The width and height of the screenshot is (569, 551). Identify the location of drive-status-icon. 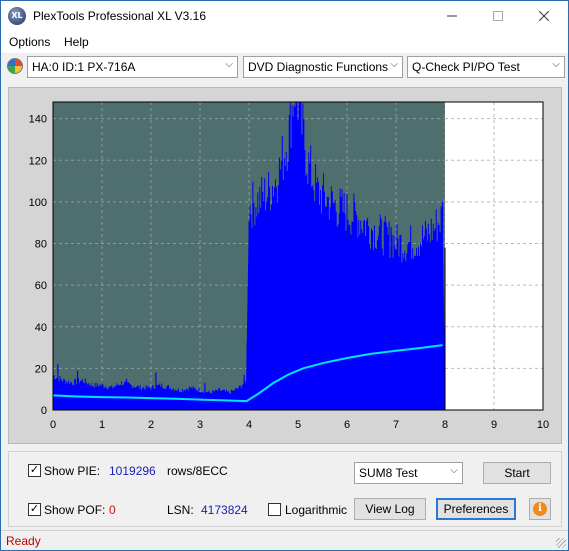
(15, 66).